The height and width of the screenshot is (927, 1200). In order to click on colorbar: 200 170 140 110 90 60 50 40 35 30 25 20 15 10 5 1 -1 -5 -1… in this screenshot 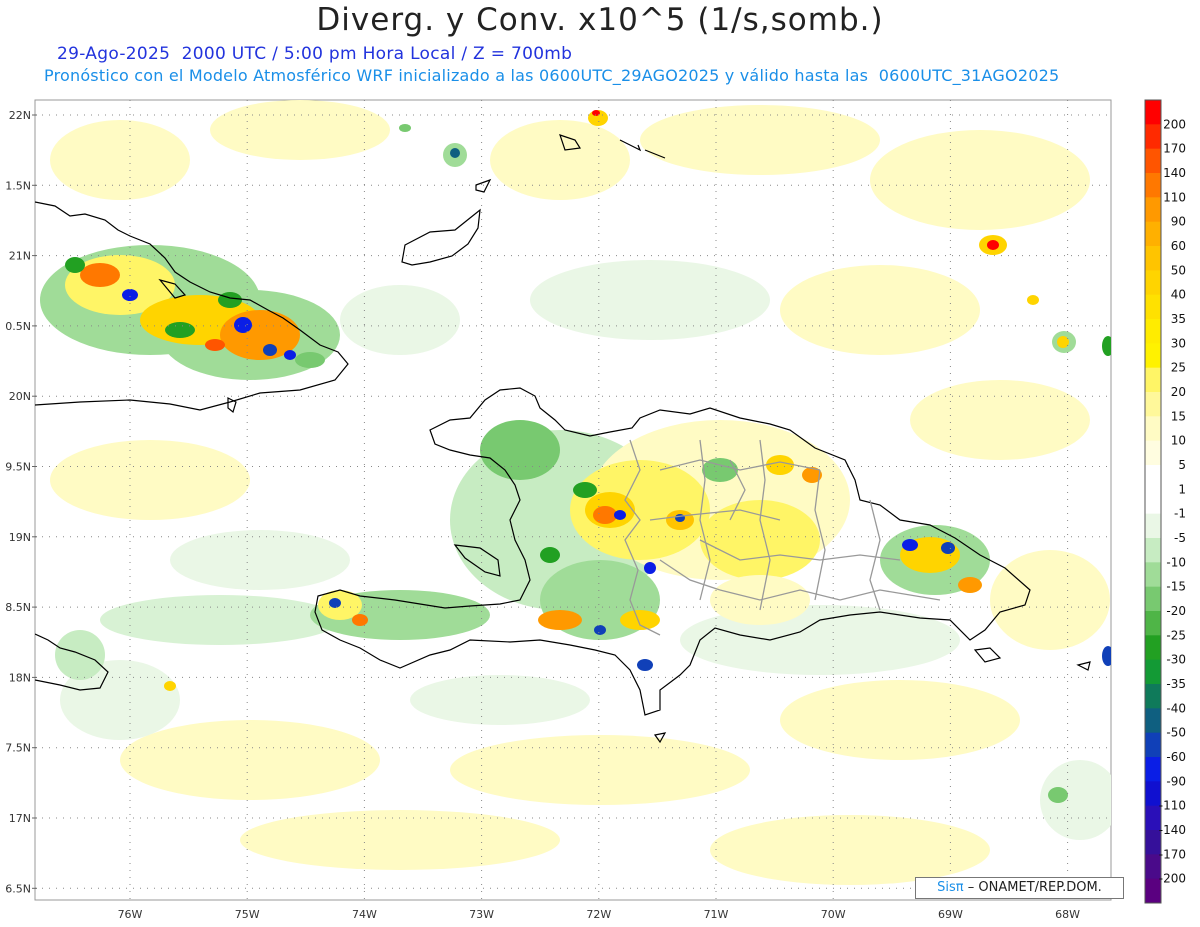, I will do `click(1165, 501)`.